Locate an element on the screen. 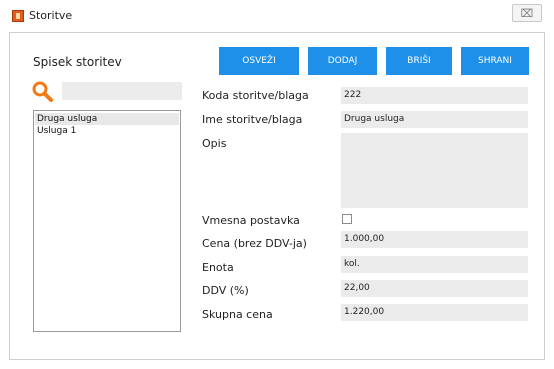 This screenshot has height=369, width=554. price-field: 1.000,00 is located at coordinates (434, 239).